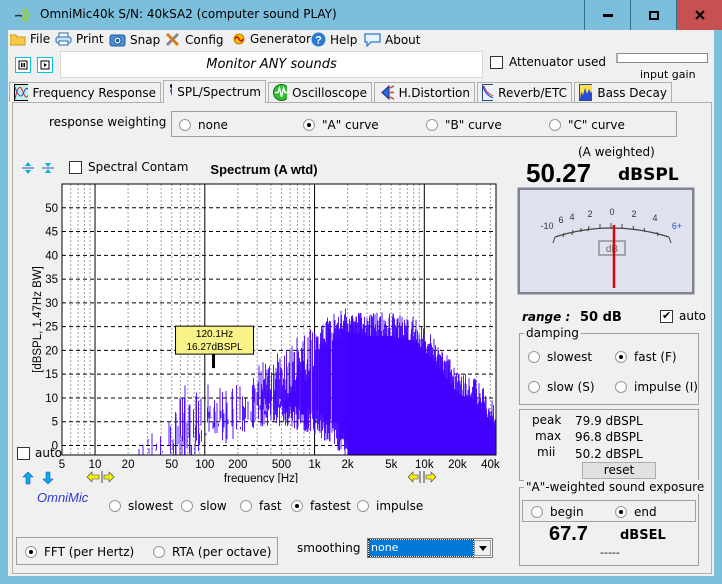 Image resolution: width=722 pixels, height=584 pixels. What do you see at coordinates (318, 39) in the screenshot?
I see `help-icon: ?` at bounding box center [318, 39].